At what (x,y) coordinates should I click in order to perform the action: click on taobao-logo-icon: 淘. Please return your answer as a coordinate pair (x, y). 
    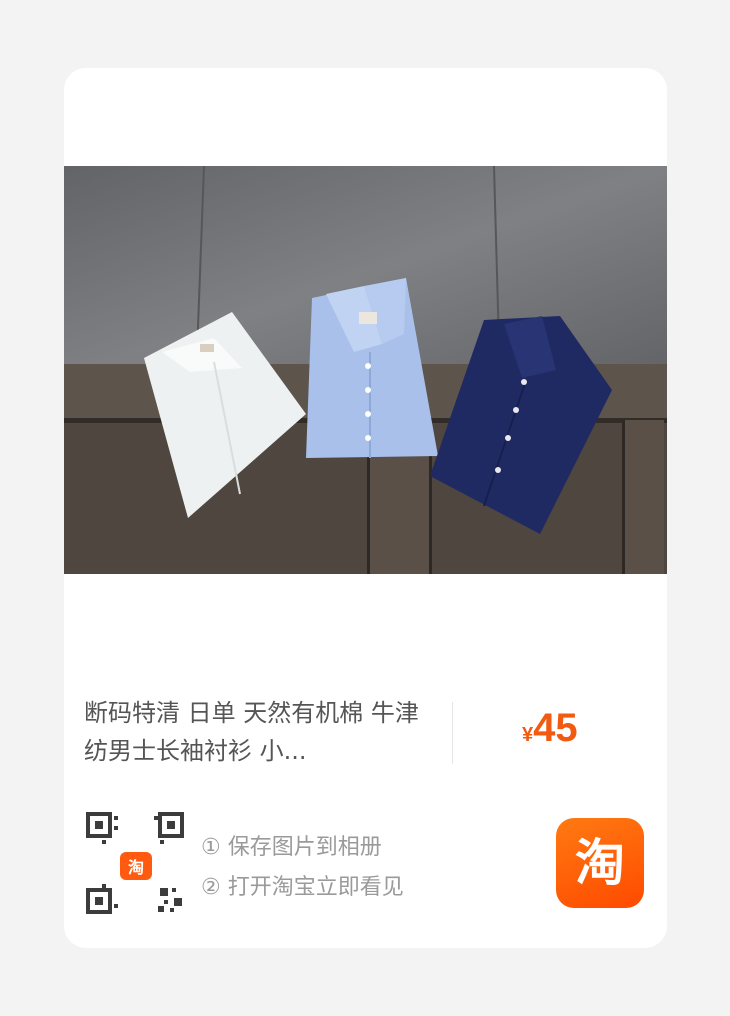
    Looking at the image, I should click on (600, 863).